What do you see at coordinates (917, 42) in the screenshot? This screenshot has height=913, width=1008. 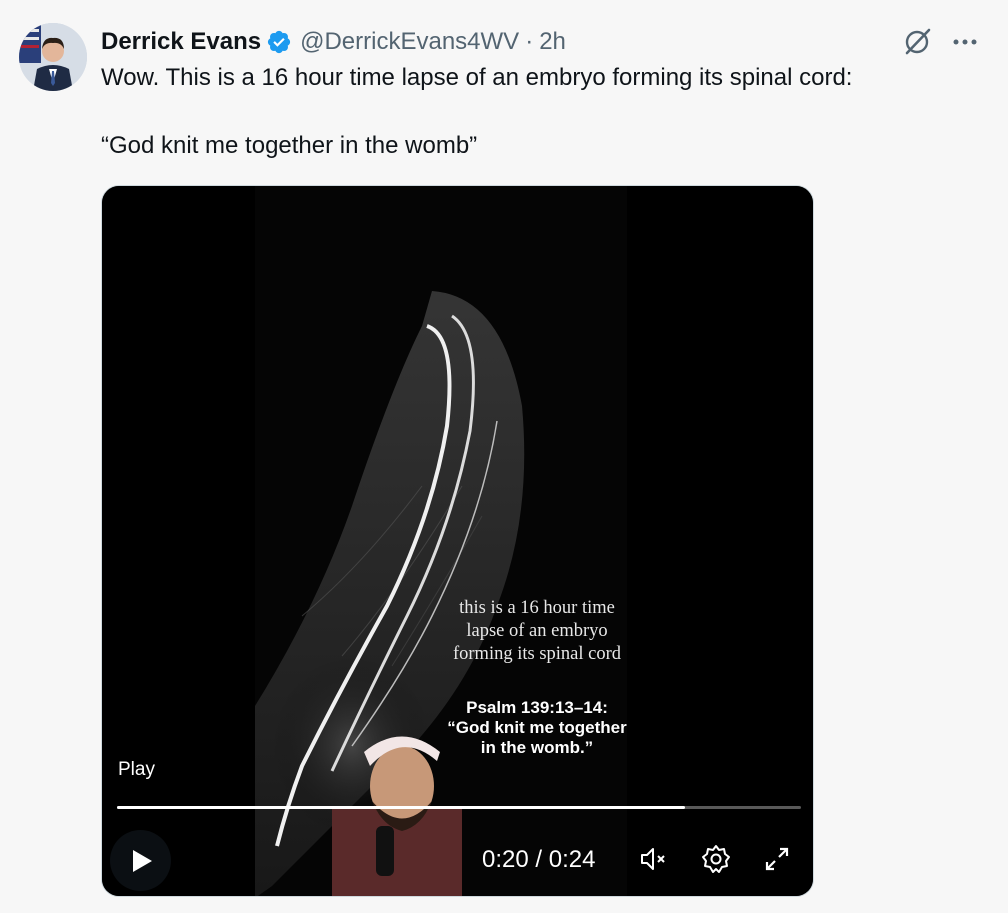 I see `grok-icon` at bounding box center [917, 42].